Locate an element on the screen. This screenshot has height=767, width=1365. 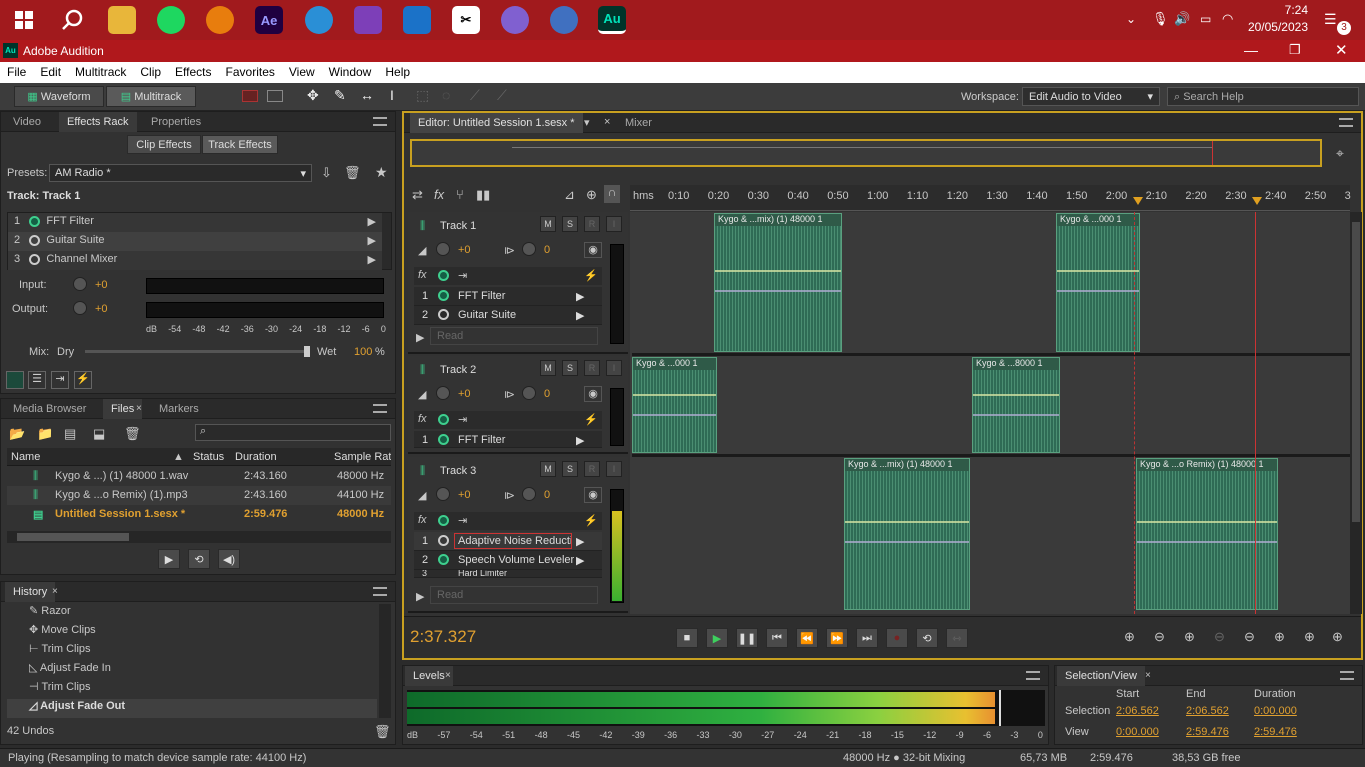
skip-icon: ⇿ is located at coordinates (957, 638).